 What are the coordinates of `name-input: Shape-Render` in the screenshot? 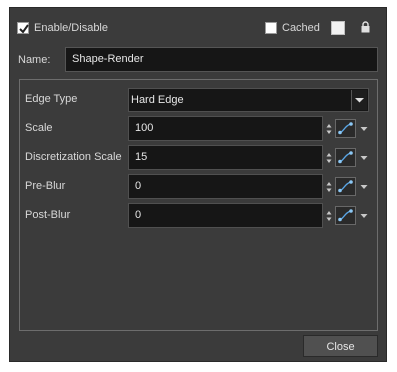 It's located at (221, 59).